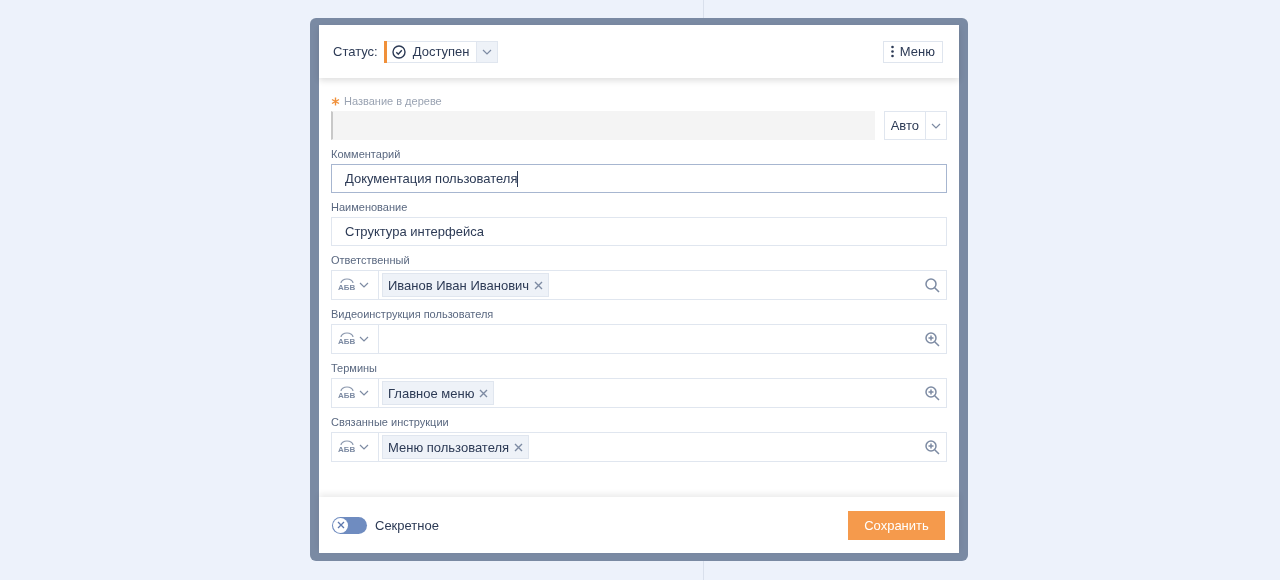  What do you see at coordinates (892, 51) in the screenshot?
I see `more-icon` at bounding box center [892, 51].